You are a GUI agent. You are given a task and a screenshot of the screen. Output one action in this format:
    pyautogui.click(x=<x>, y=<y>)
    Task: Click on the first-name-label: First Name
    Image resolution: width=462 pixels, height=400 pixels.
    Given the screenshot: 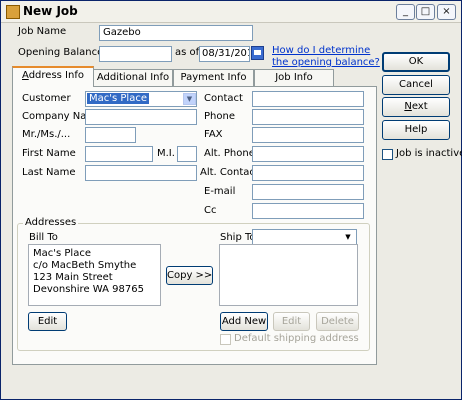 What is the action you would take?
    pyautogui.click(x=49, y=153)
    